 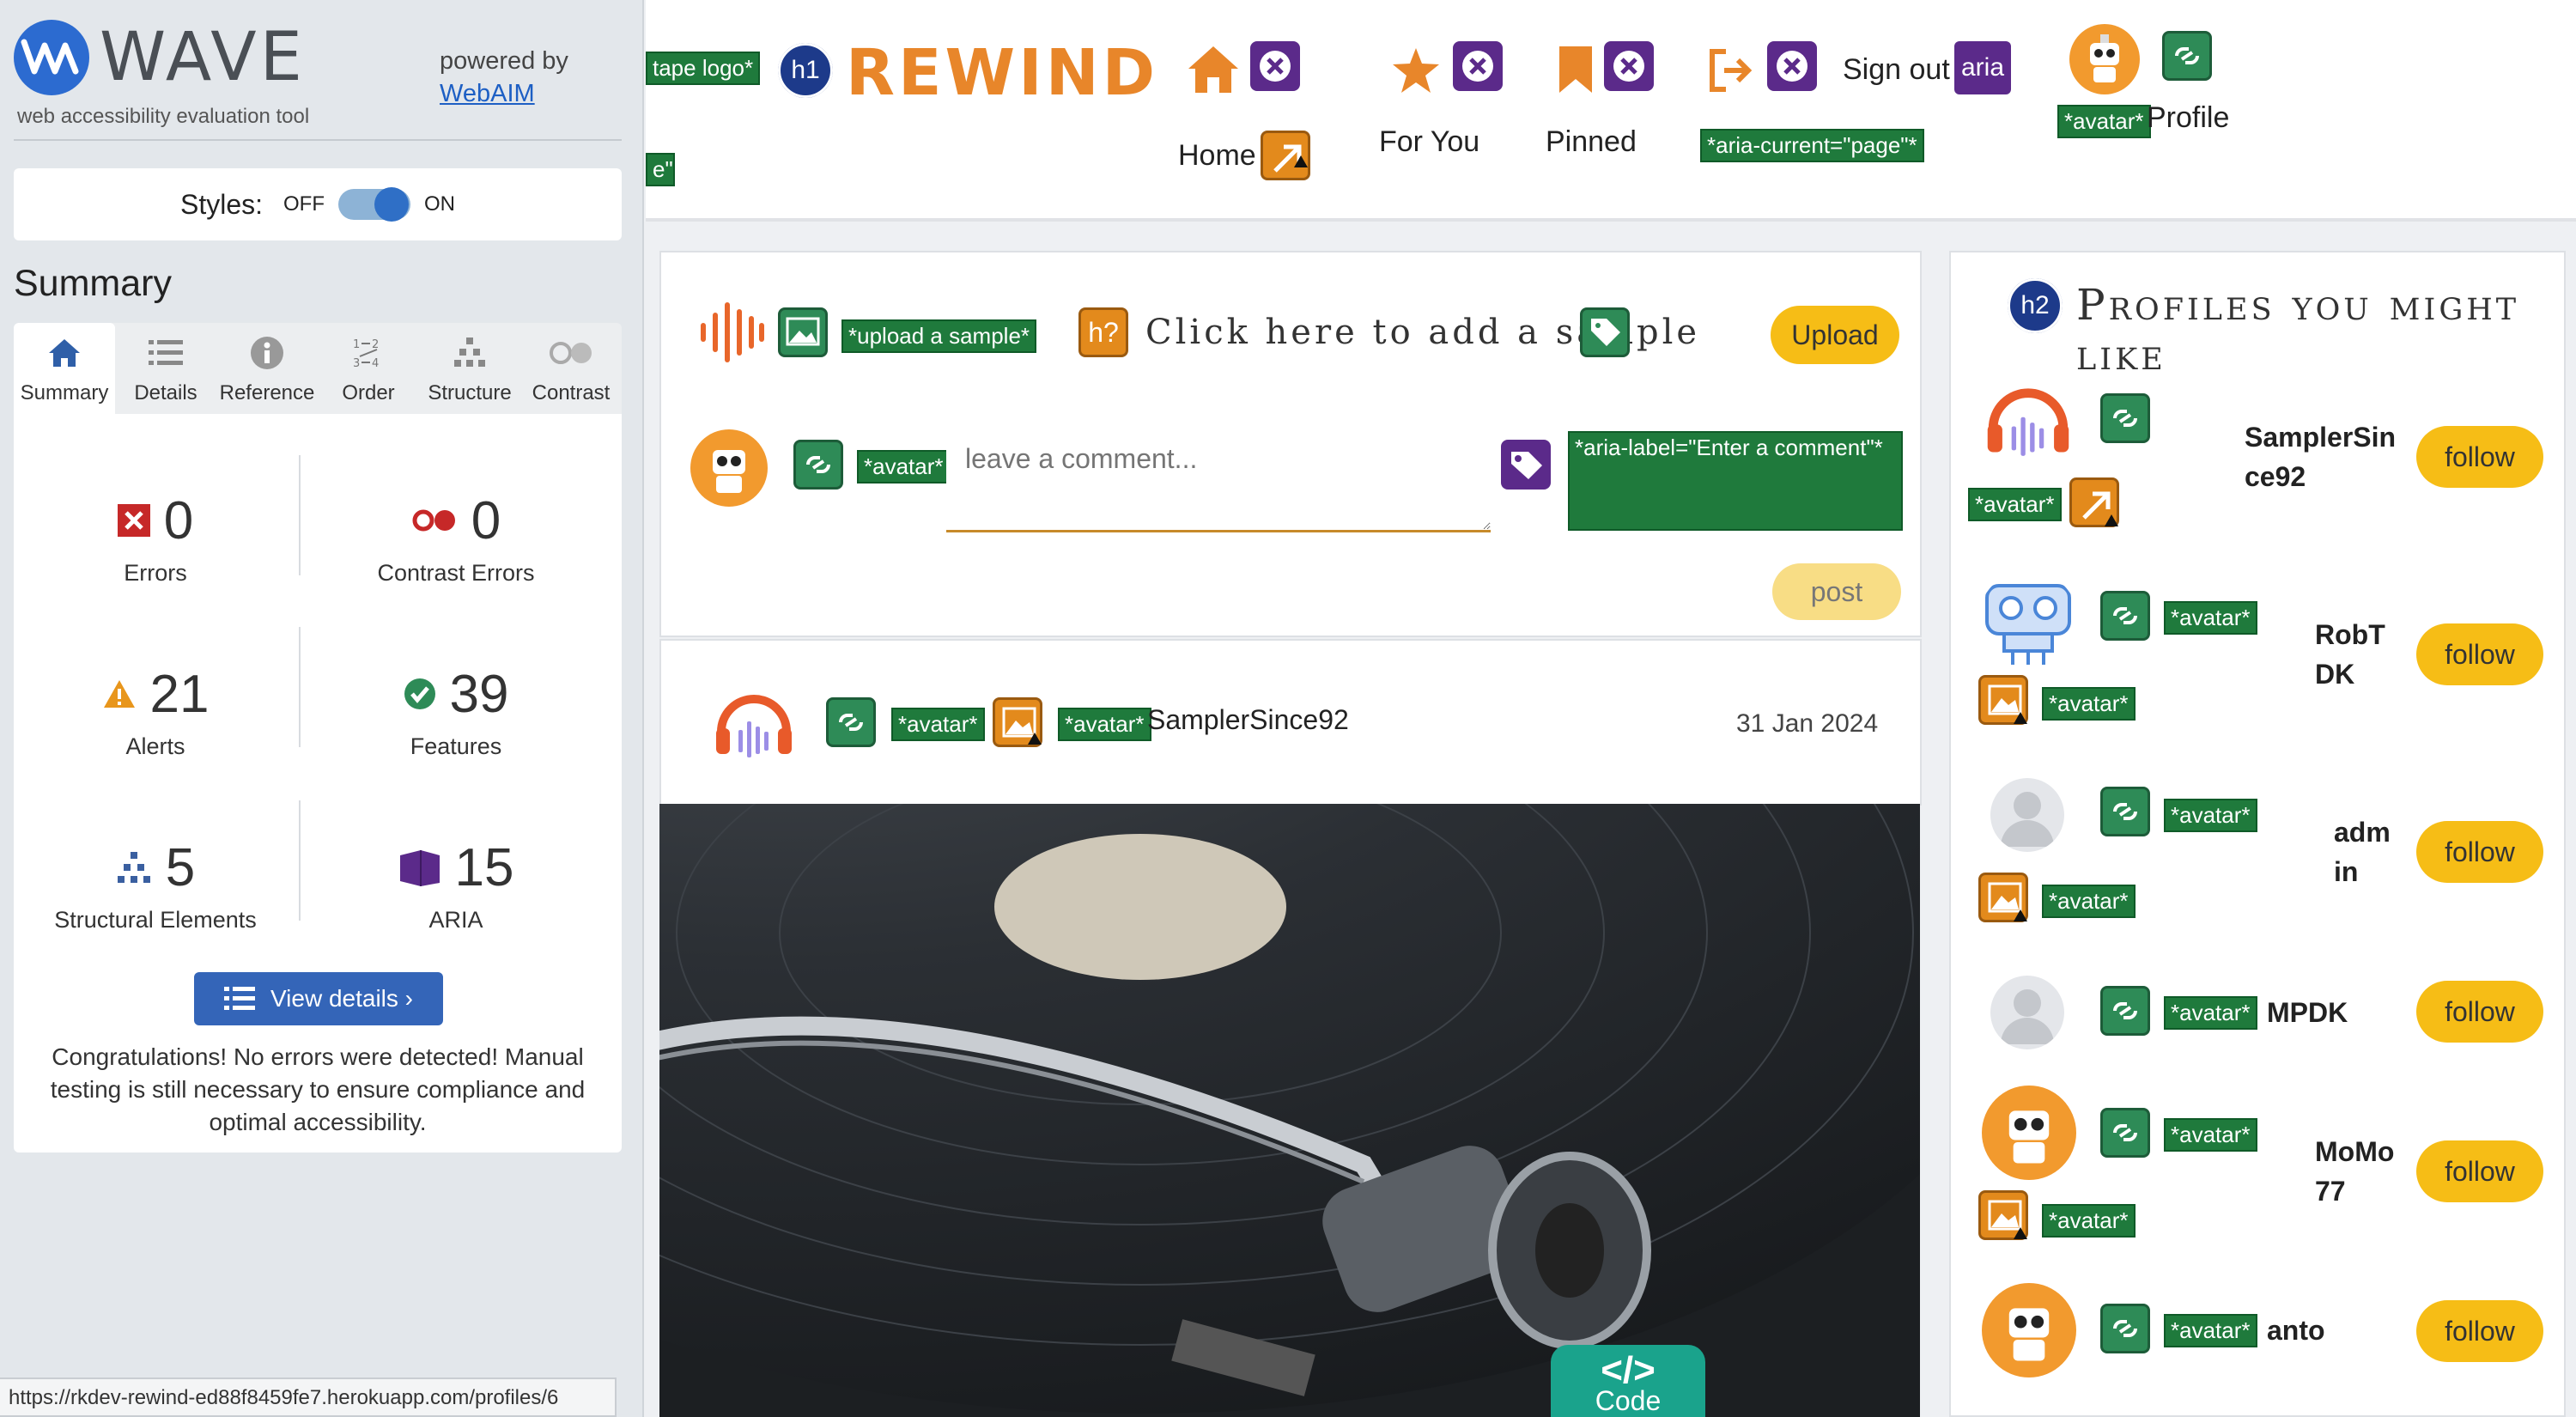 What do you see at coordinates (1807, 723) in the screenshot?
I see `post-date: 31 Jan 2024` at bounding box center [1807, 723].